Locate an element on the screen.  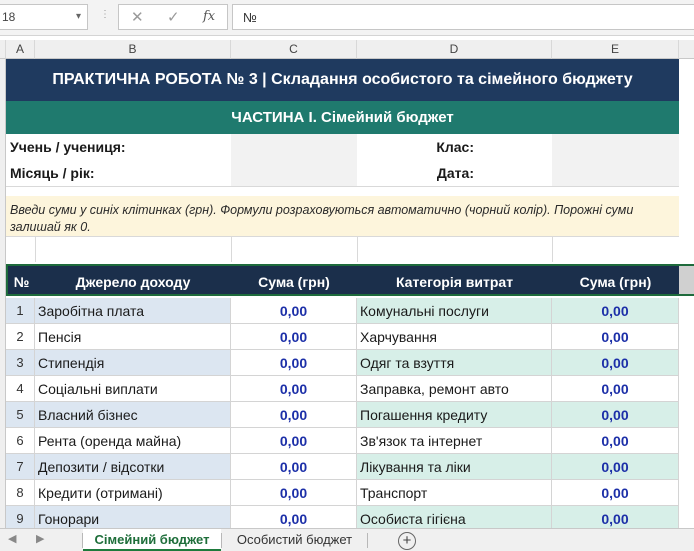
formula-controls: ✕ ✓ fx is located at coordinates (173, 17).